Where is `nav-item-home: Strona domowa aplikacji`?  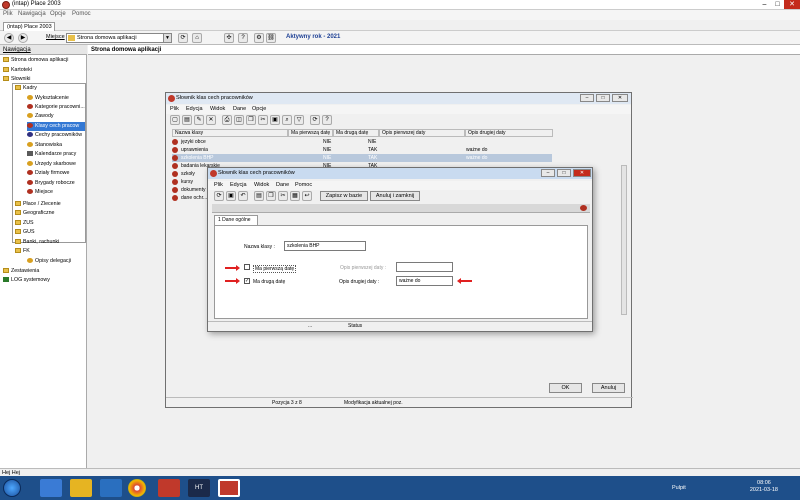 nav-item-home: Strona domowa aplikacji is located at coordinates (35, 60).